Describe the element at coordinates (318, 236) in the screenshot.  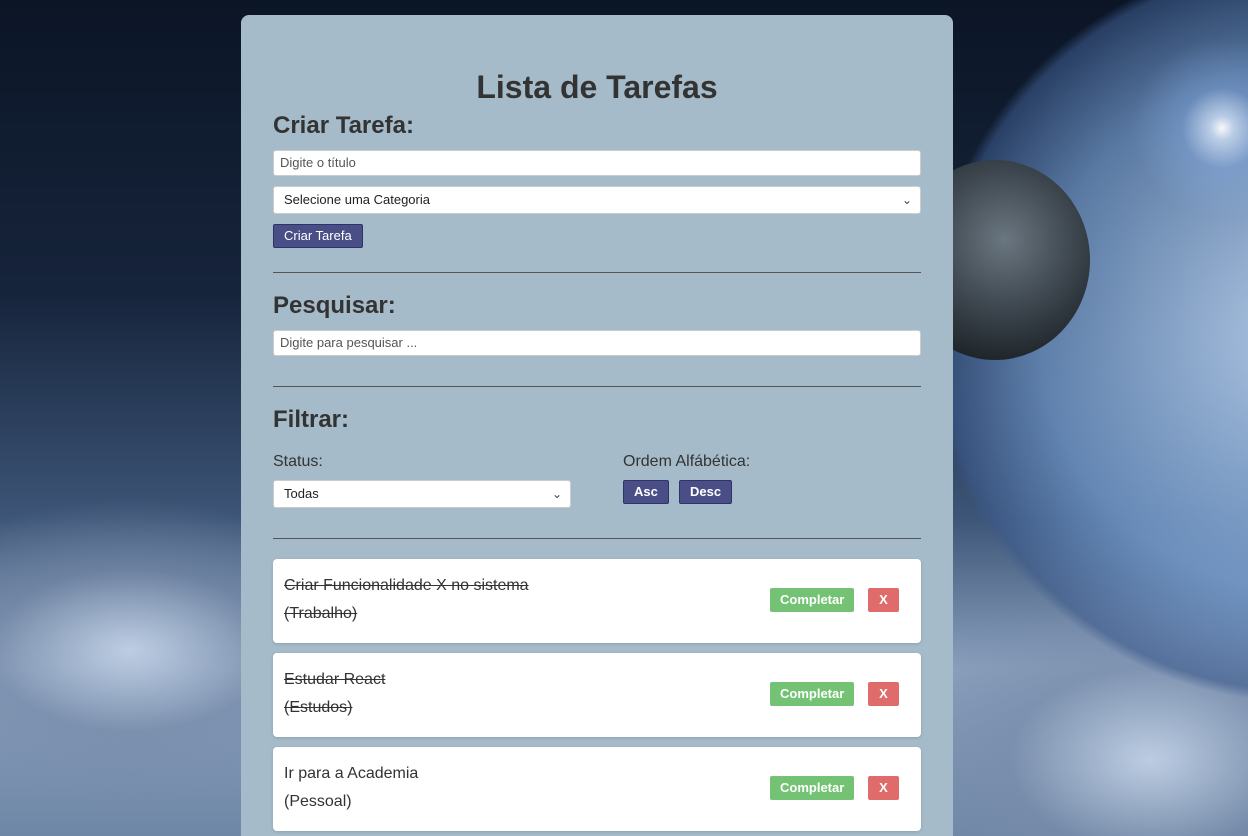
I see `create-task-button: Criar Tarefa` at that location.